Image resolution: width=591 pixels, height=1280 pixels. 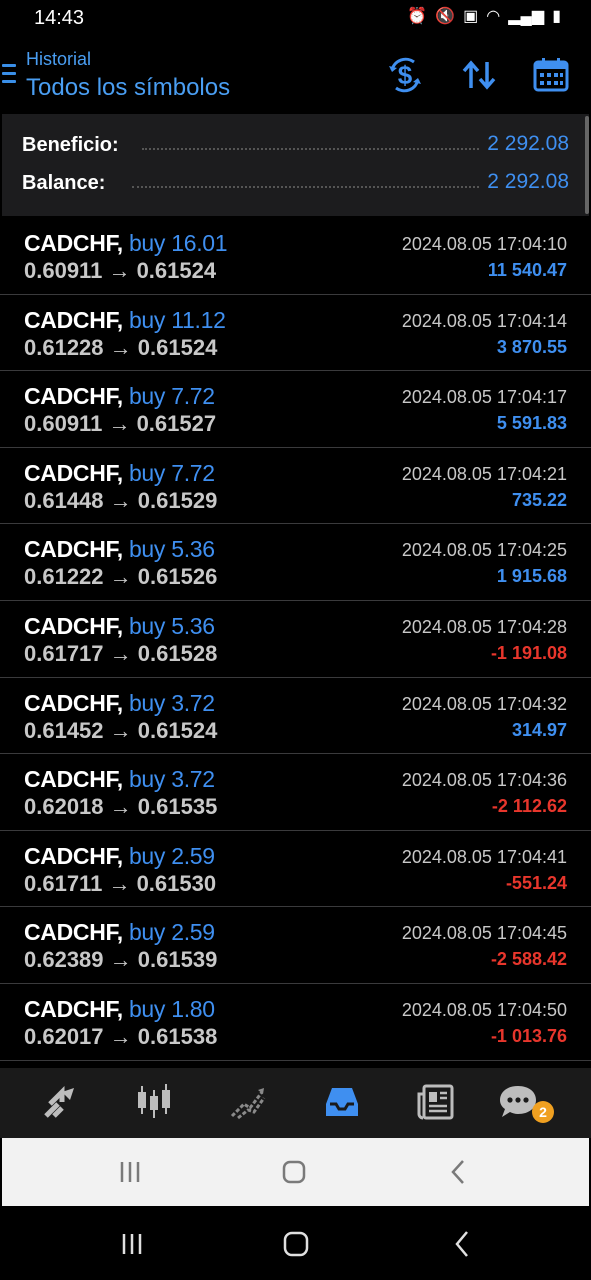 What do you see at coordinates (177, 653) in the screenshot?
I see `close-price: 0.61528` at bounding box center [177, 653].